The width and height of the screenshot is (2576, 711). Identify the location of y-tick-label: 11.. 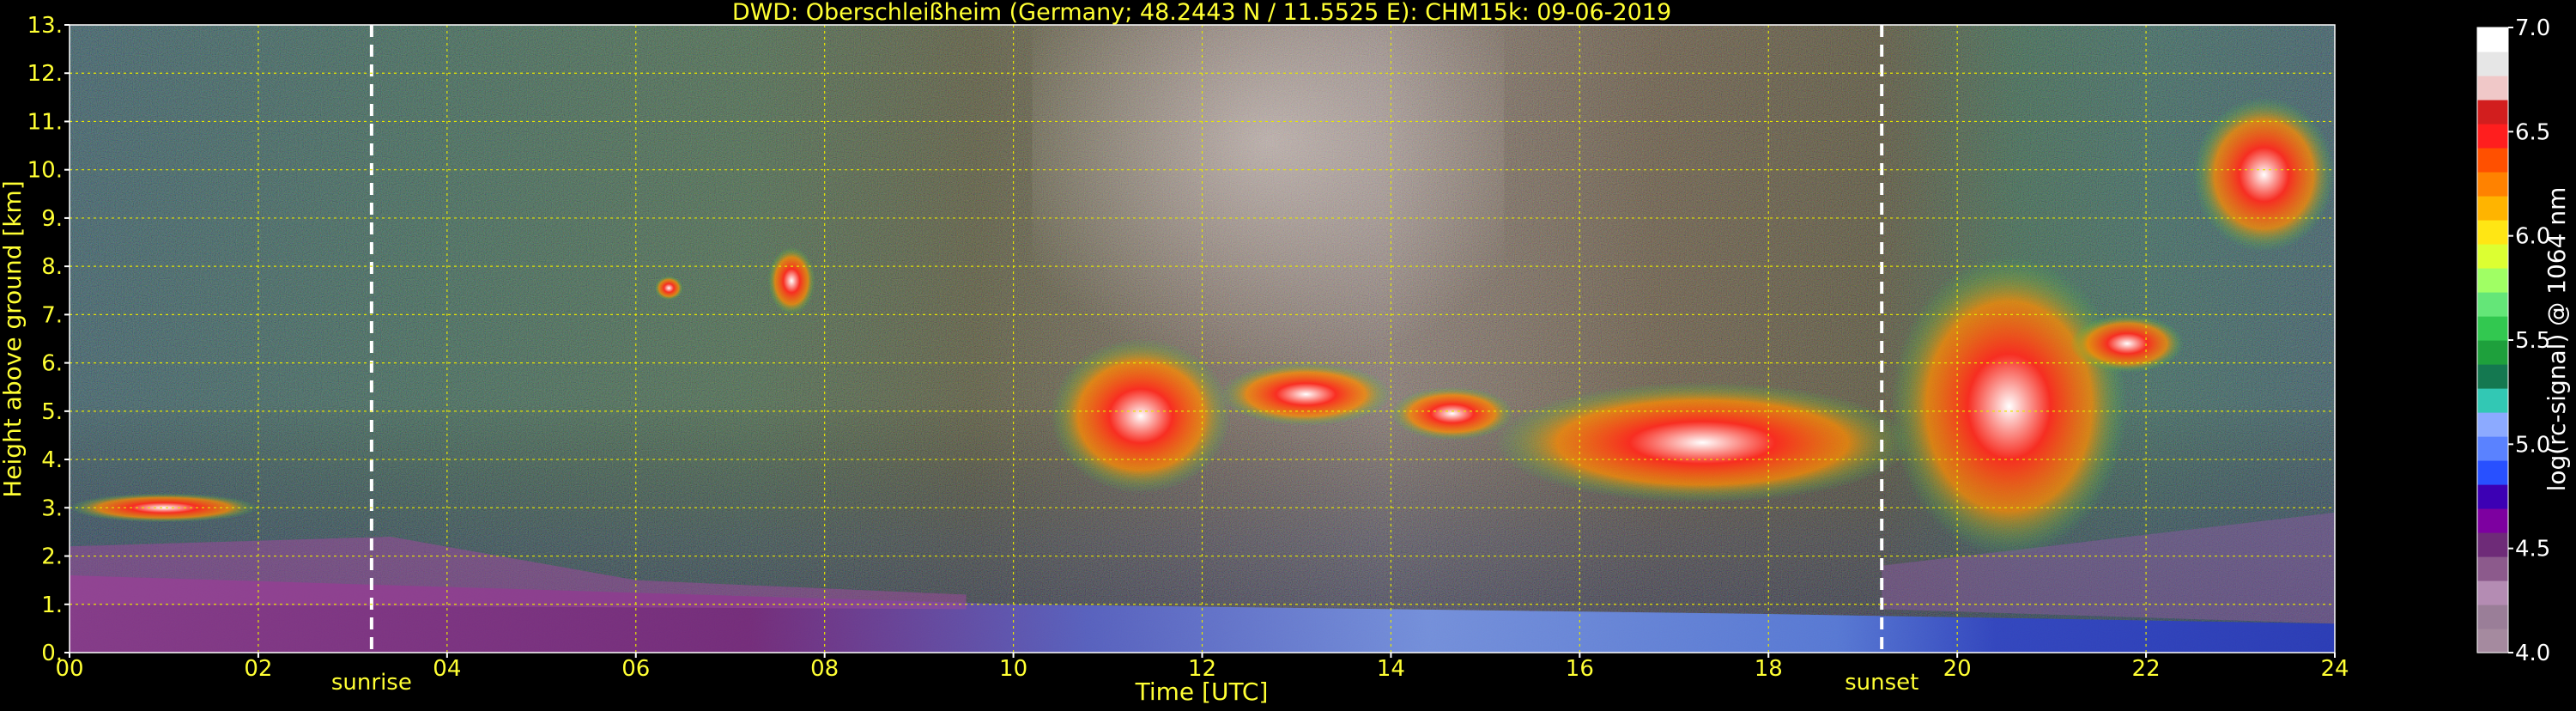
(45, 122).